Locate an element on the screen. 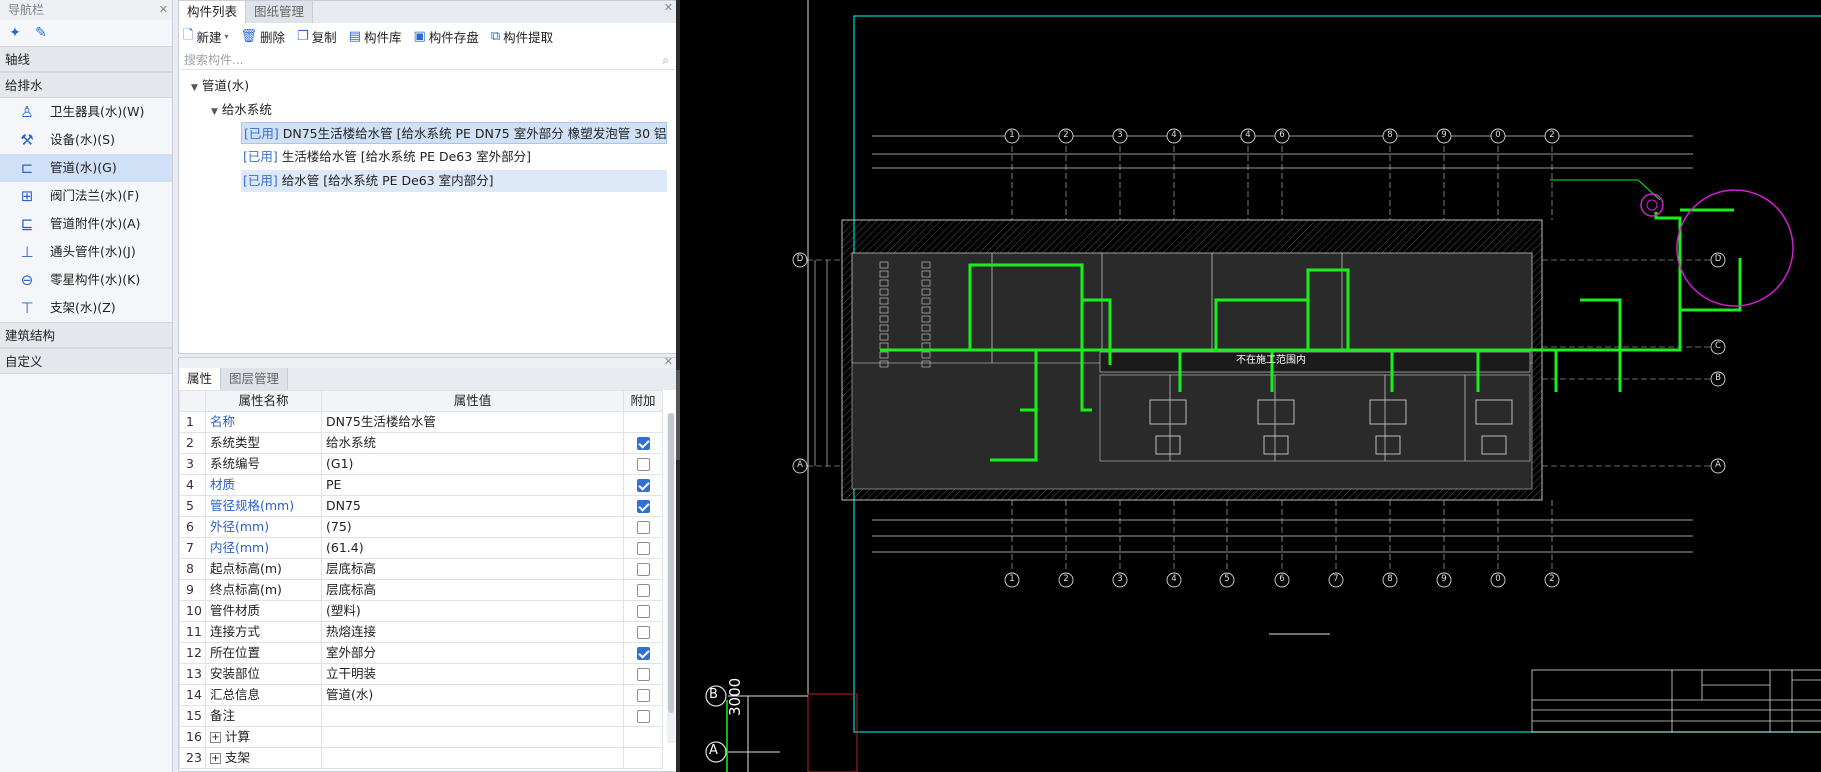  property-row: 12 所在位置 室外部分 is located at coordinates (421, 653).